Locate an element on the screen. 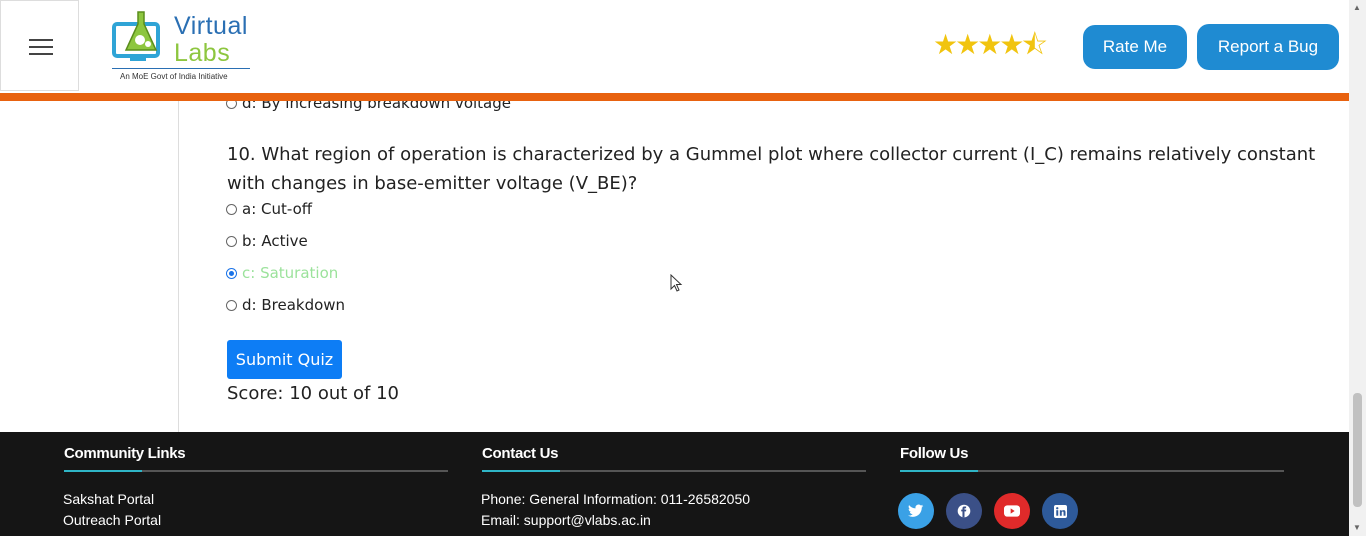 Image resolution: width=1366 pixels, height=549 pixels. footer-heading: Contact Us is located at coordinates (520, 453).